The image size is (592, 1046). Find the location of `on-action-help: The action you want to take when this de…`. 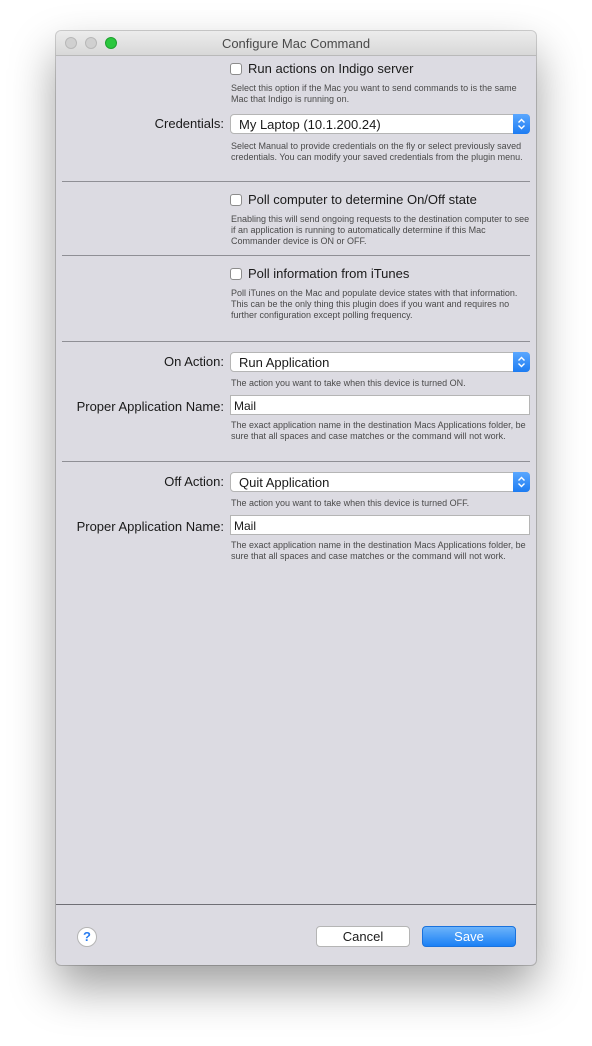

on-action-help: The action you want to take when this de… is located at coordinates (348, 383).